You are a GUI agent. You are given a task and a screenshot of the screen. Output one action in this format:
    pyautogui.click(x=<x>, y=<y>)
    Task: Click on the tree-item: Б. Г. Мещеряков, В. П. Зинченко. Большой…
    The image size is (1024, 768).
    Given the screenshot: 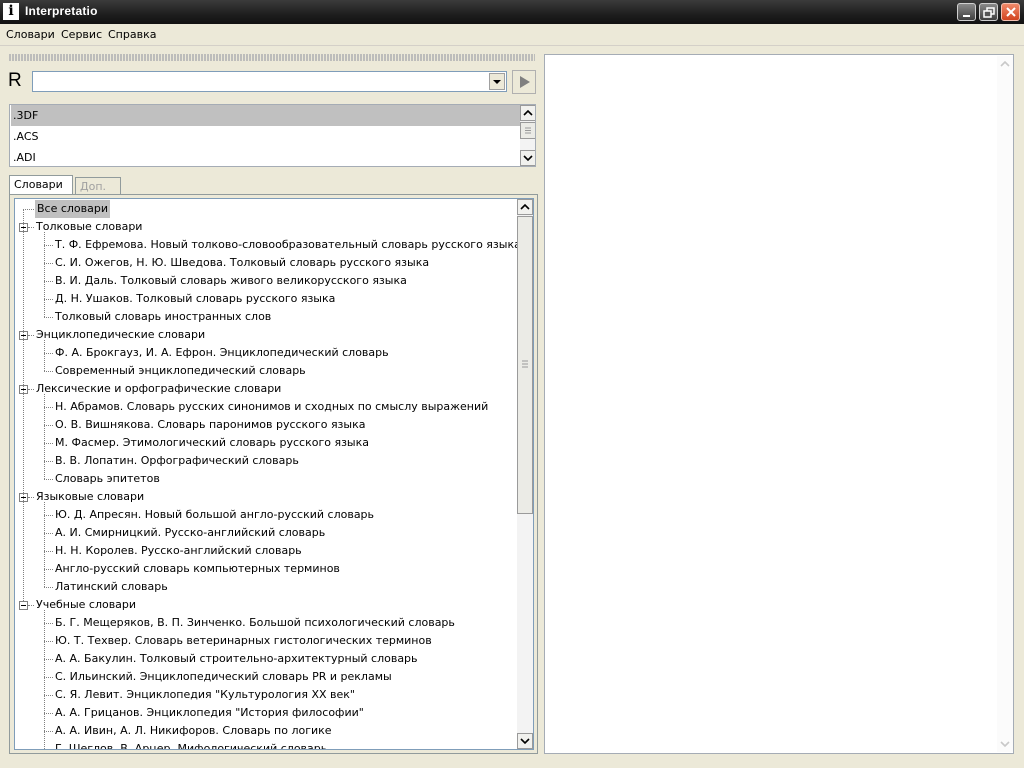 What is the action you would take?
    pyautogui.click(x=255, y=623)
    